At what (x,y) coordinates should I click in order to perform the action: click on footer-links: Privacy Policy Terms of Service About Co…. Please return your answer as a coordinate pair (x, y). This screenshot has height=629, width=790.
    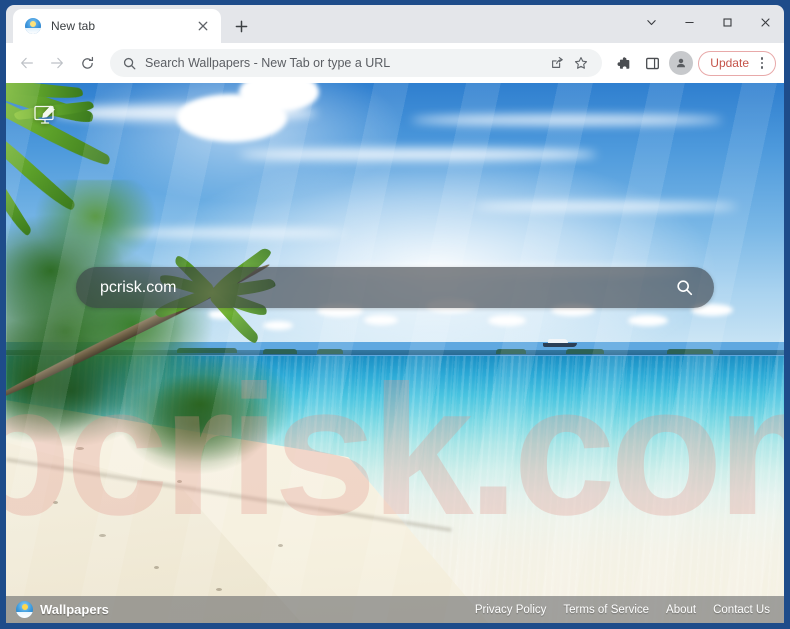
    Looking at the image, I should click on (622, 610).